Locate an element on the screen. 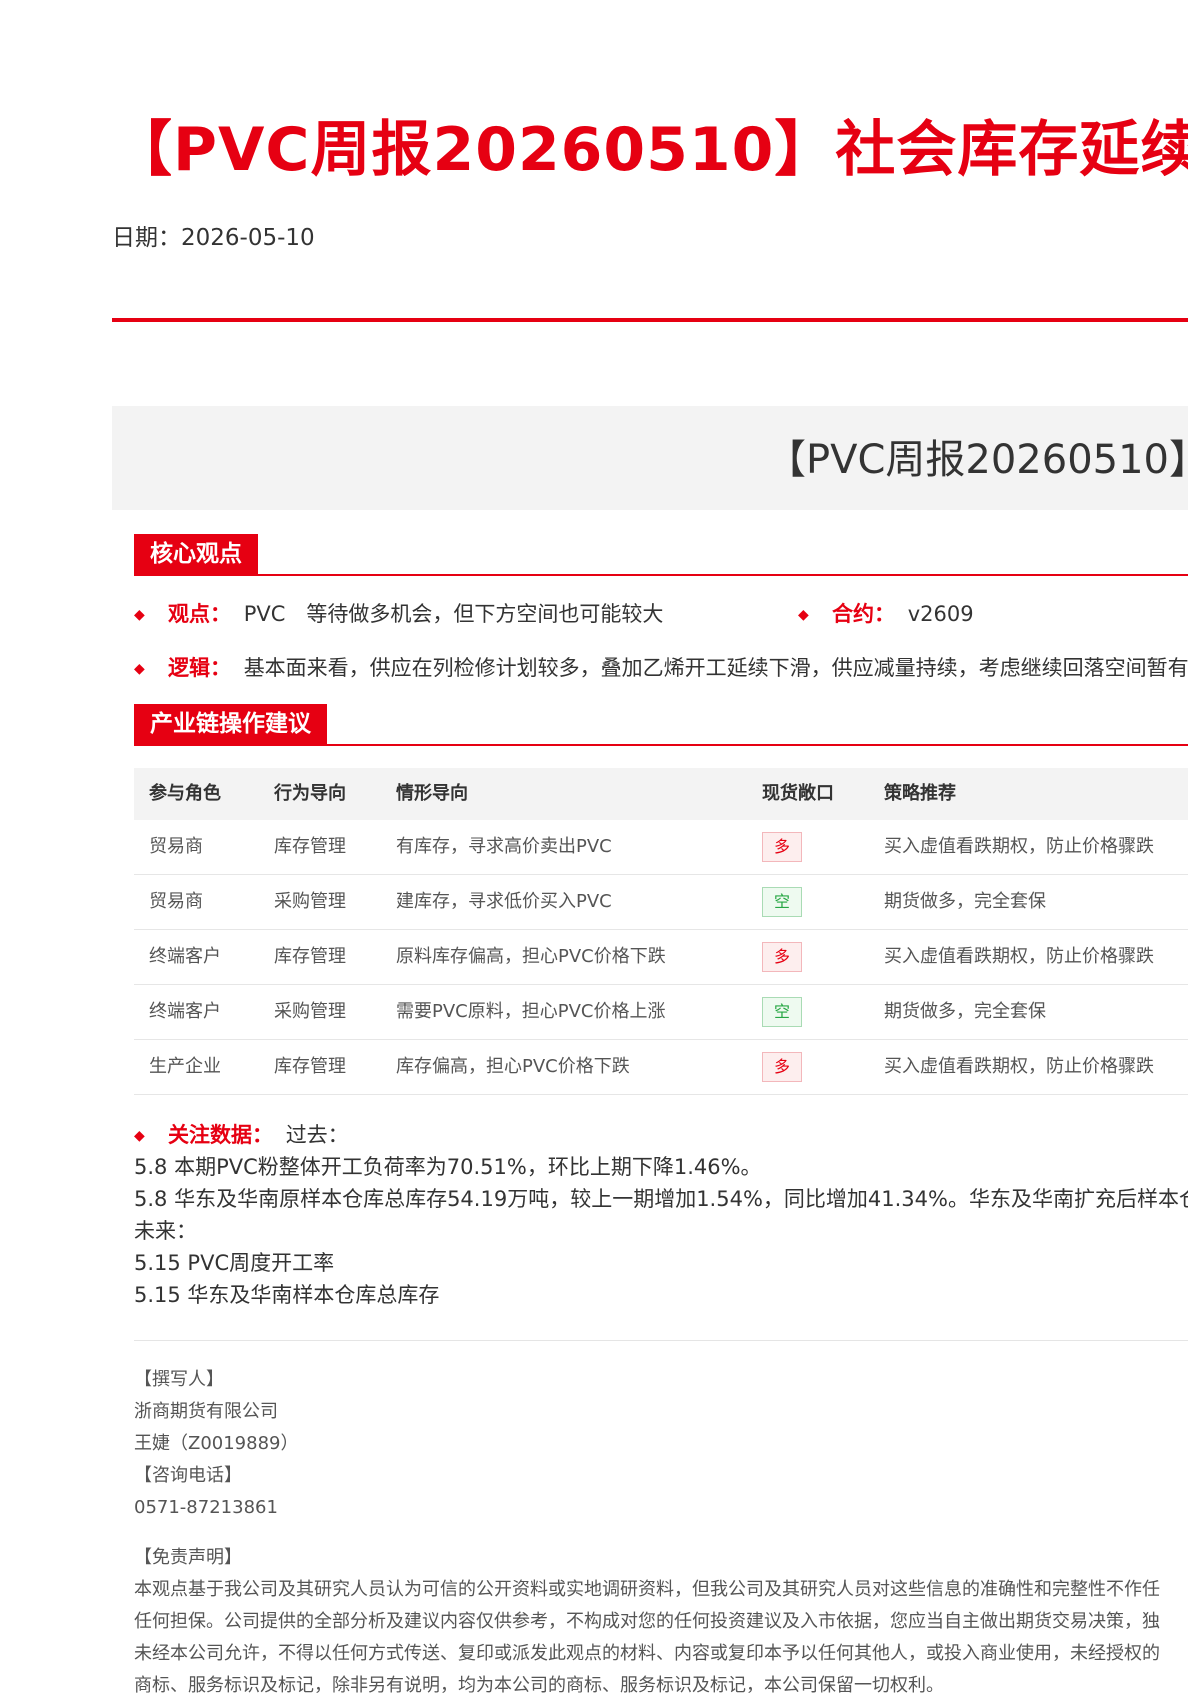  section-industry-chain-tag: 产业链操作建议 is located at coordinates (230, 724).